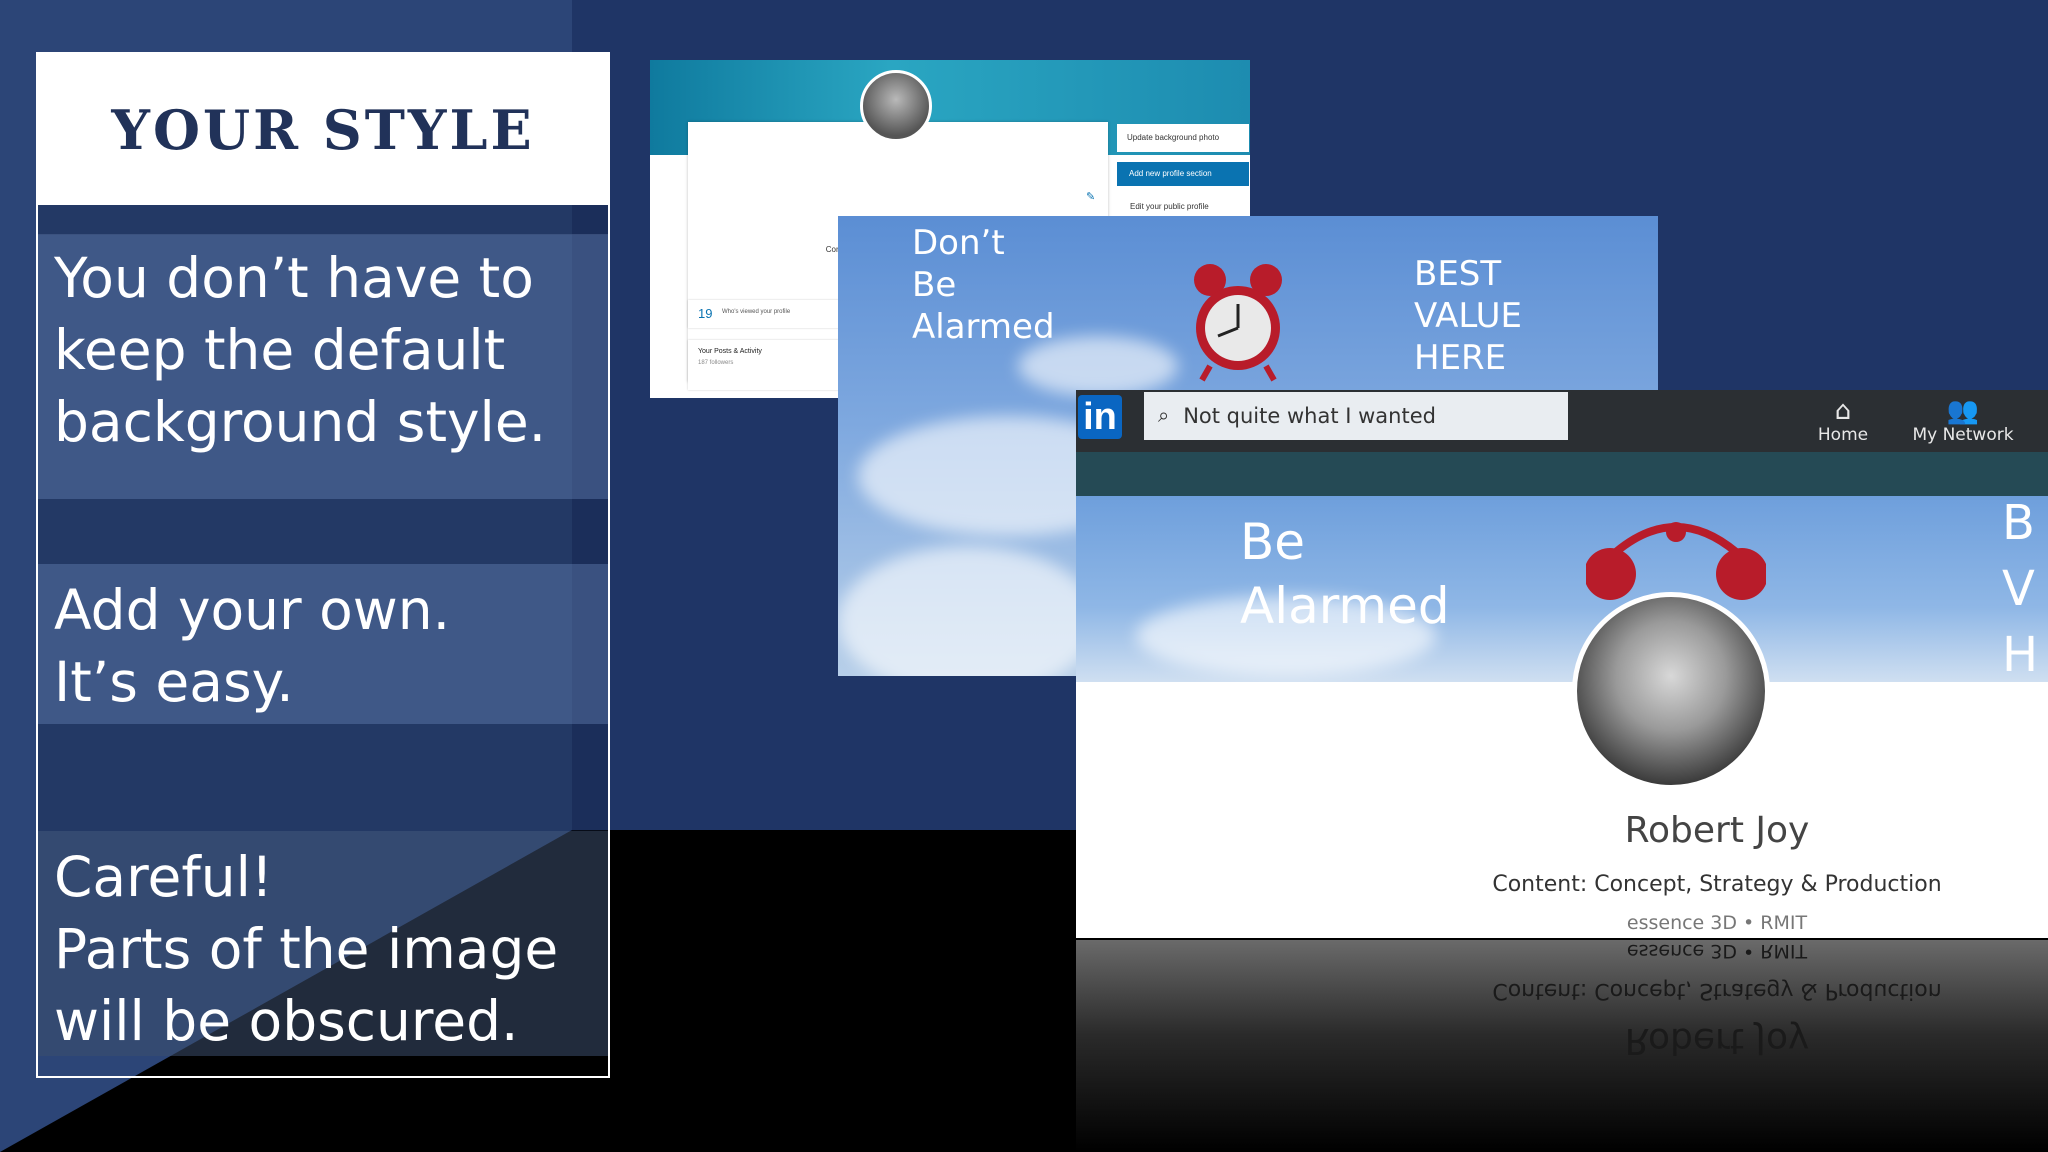 This screenshot has height=1152, width=2048. What do you see at coordinates (323, 644) in the screenshot?
I see `tip-add-own: Add your own. It’s easy.` at bounding box center [323, 644].